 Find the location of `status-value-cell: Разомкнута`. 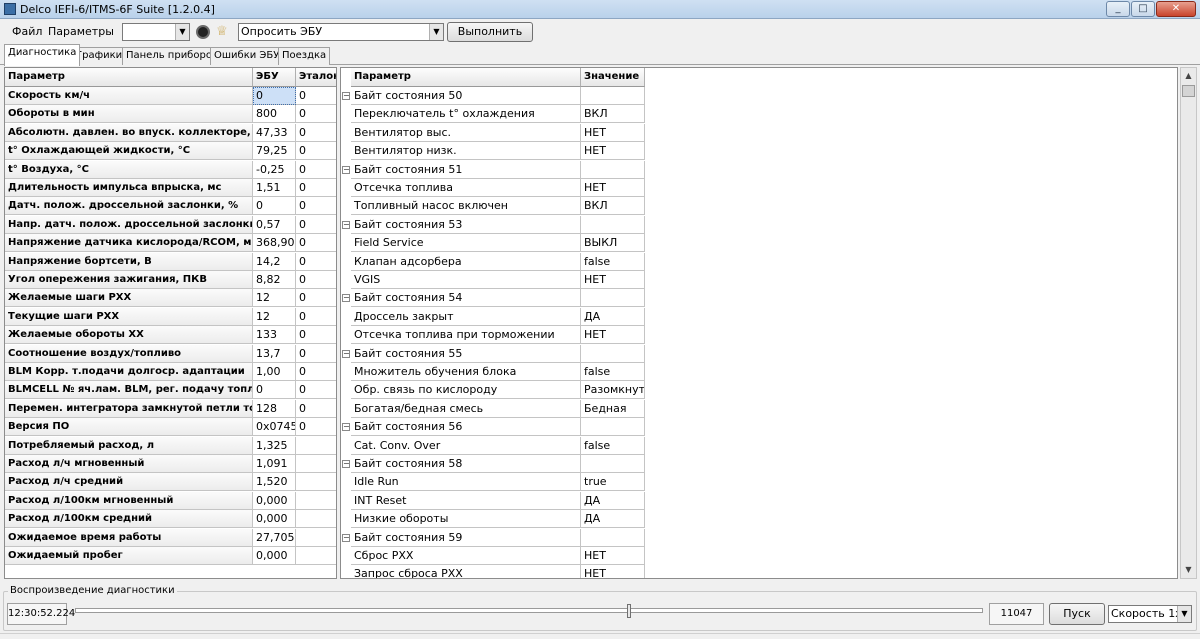

status-value-cell: Разомкнута is located at coordinates (613, 390).